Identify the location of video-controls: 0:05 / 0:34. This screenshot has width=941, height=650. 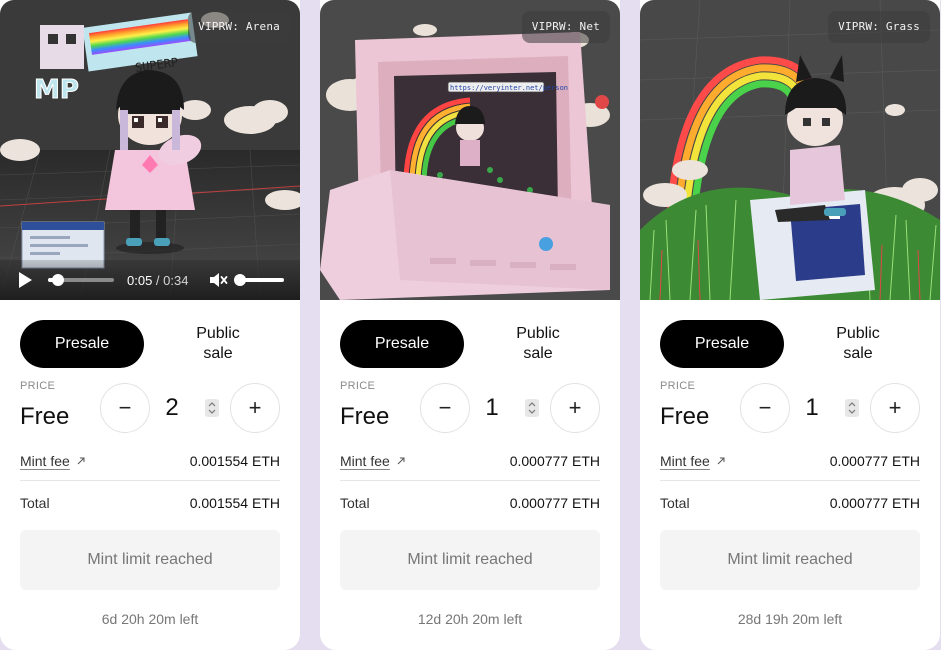
(150, 280).